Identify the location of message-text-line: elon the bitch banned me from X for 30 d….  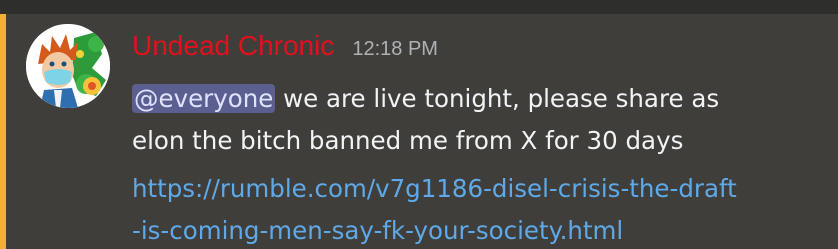
(408, 140).